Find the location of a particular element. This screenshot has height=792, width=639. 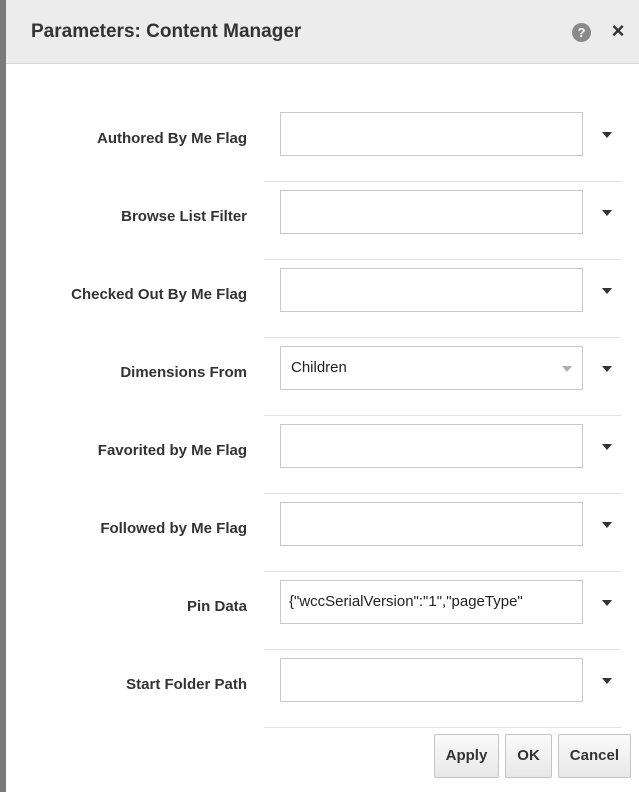

param-label: Browse List Filter is located at coordinates (184, 216).